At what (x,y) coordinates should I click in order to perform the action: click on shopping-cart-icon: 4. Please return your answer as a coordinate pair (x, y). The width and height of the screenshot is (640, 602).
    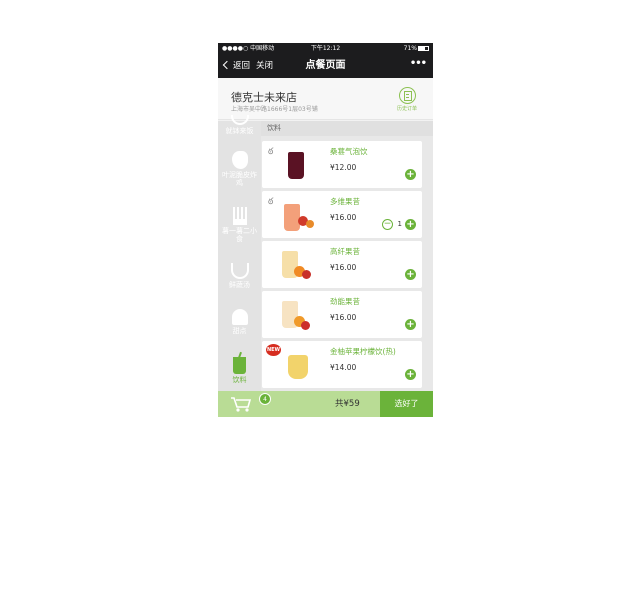
    Looking at the image, I should click on (250, 402).